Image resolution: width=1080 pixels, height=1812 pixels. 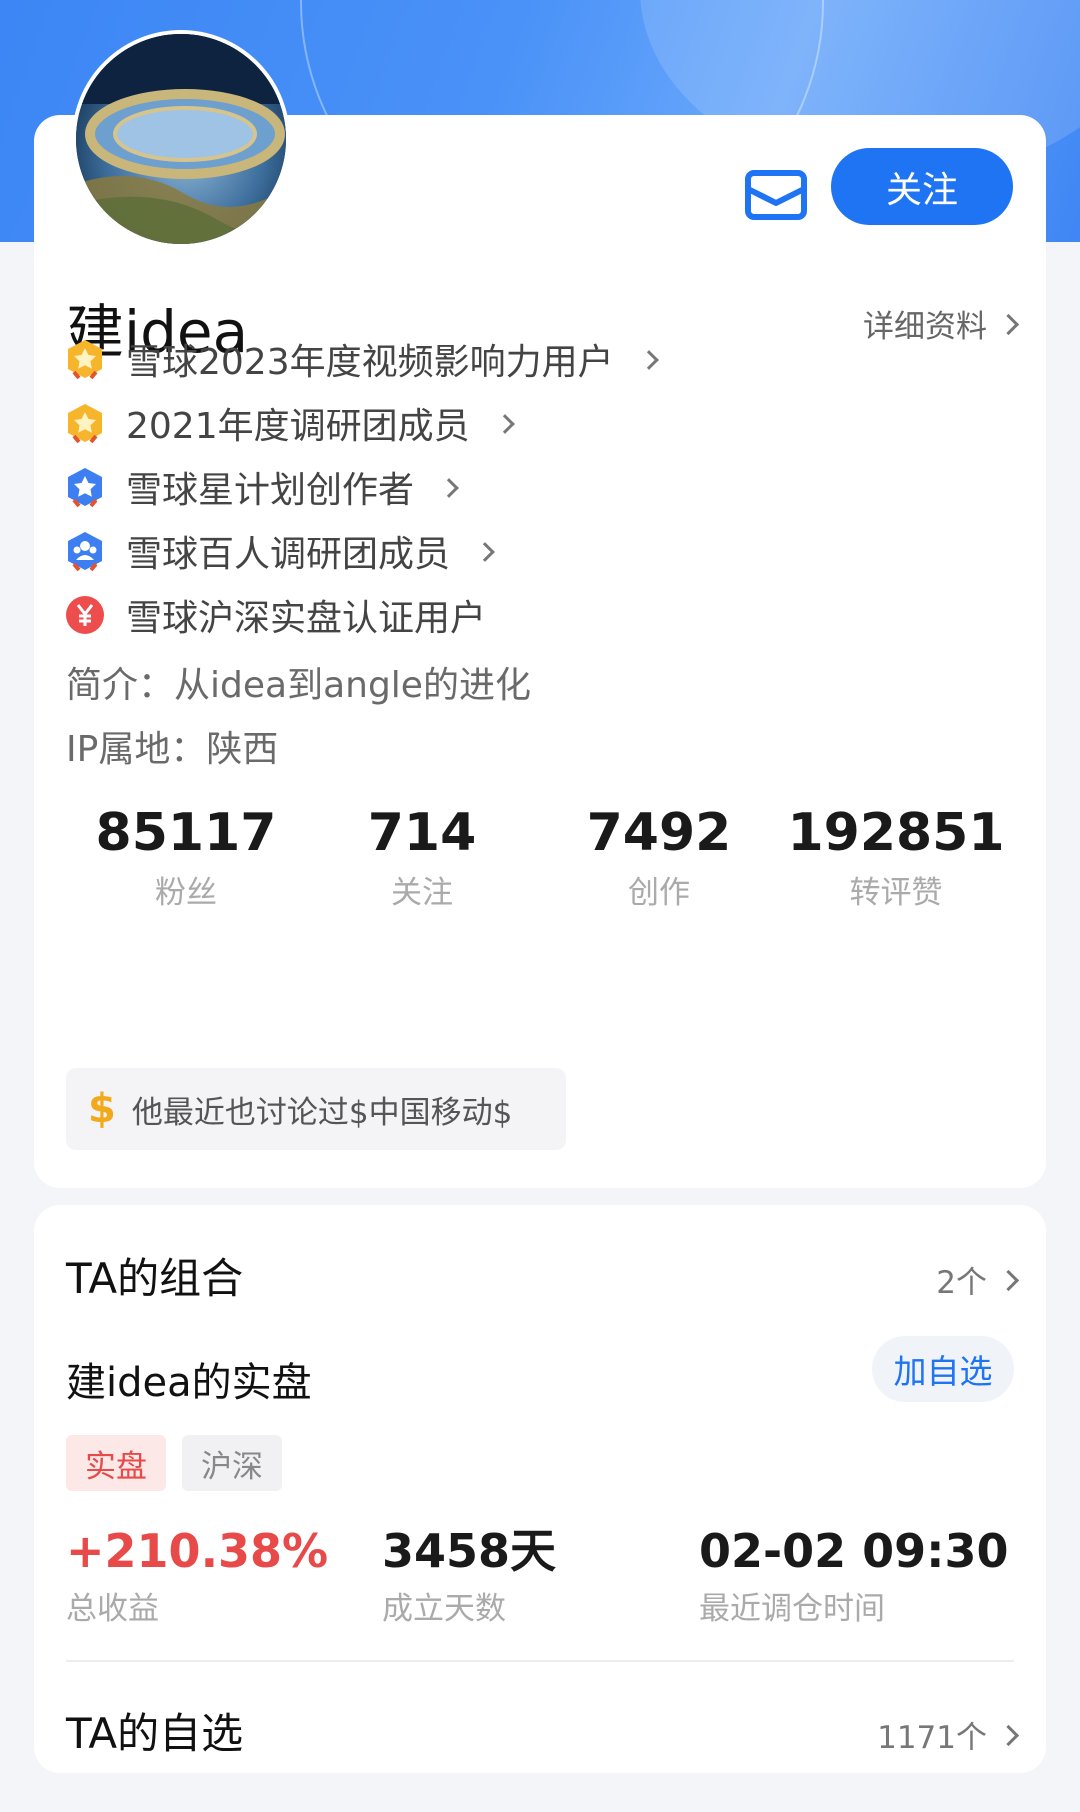 I want to click on rebalance-value: 02-02 09:30, so click(x=854, y=1551).